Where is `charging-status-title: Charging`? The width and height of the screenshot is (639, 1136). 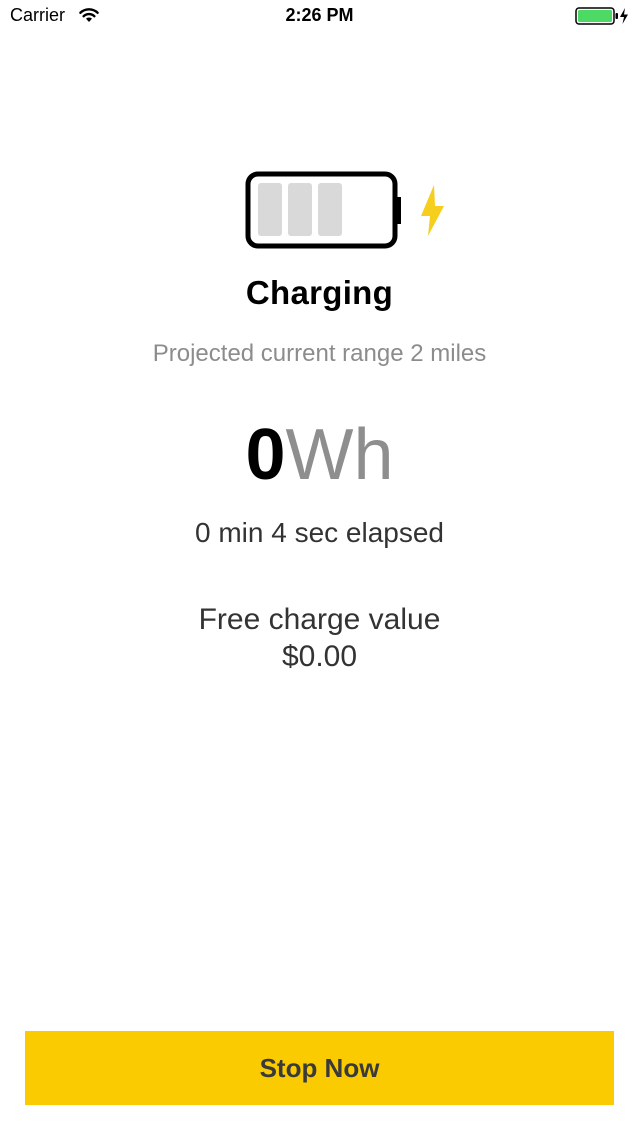 charging-status-title: Charging is located at coordinates (319, 292).